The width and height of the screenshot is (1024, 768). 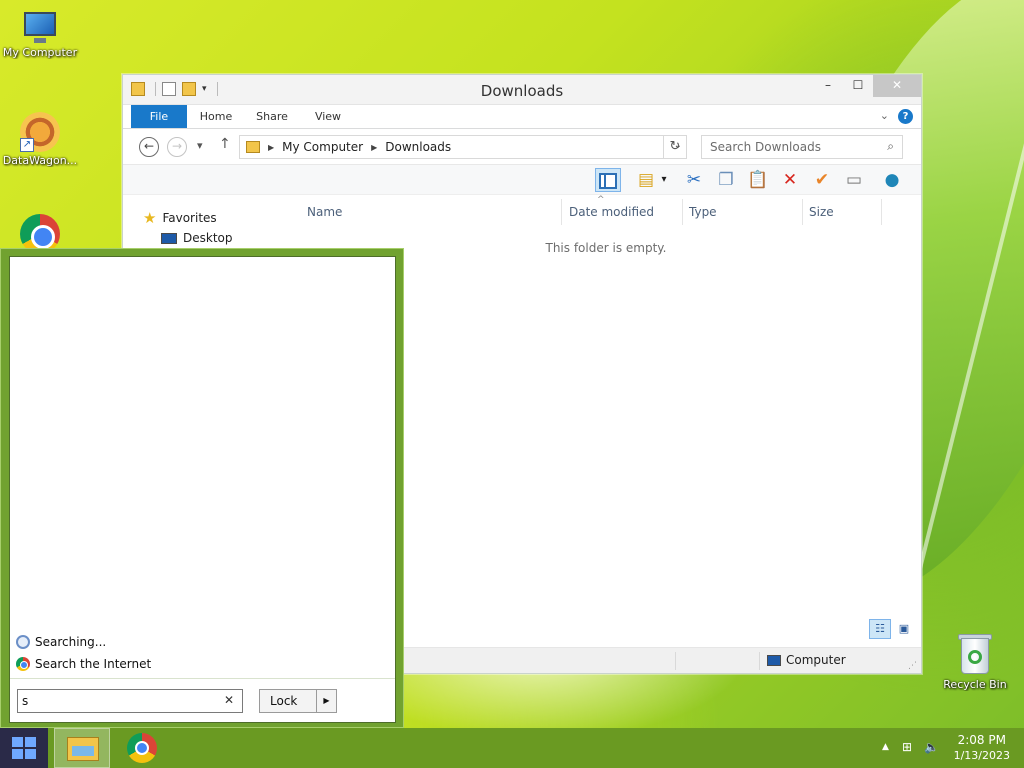 What do you see at coordinates (858, 86) in the screenshot?
I see `maximize-button: ☐` at bounding box center [858, 86].